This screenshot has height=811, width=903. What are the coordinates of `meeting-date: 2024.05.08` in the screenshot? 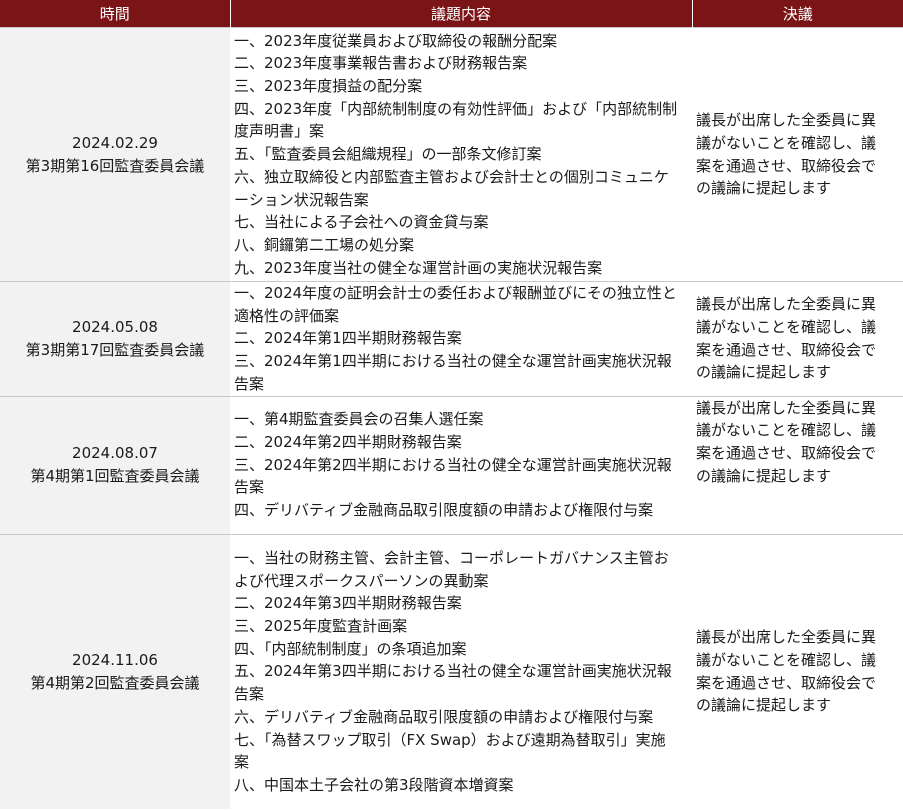 It's located at (115, 326).